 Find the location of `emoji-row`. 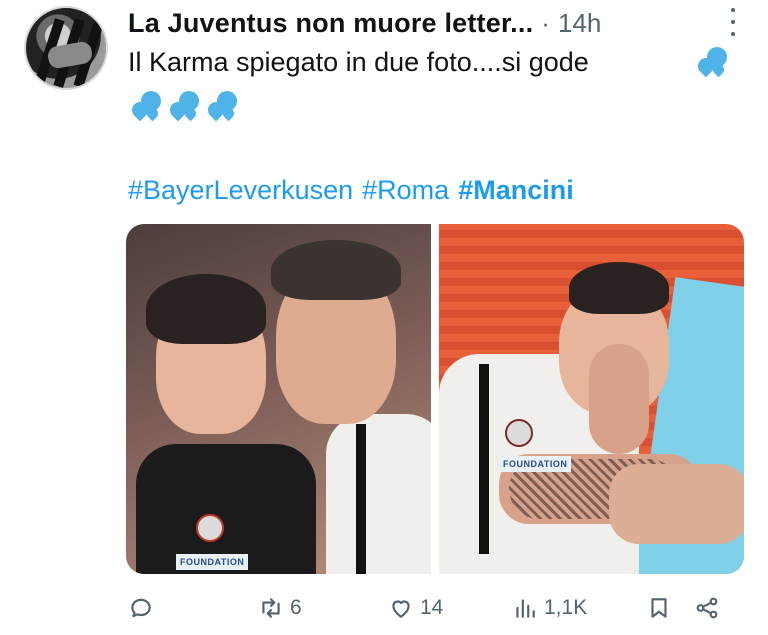

emoji-row is located at coordinates (185, 104).